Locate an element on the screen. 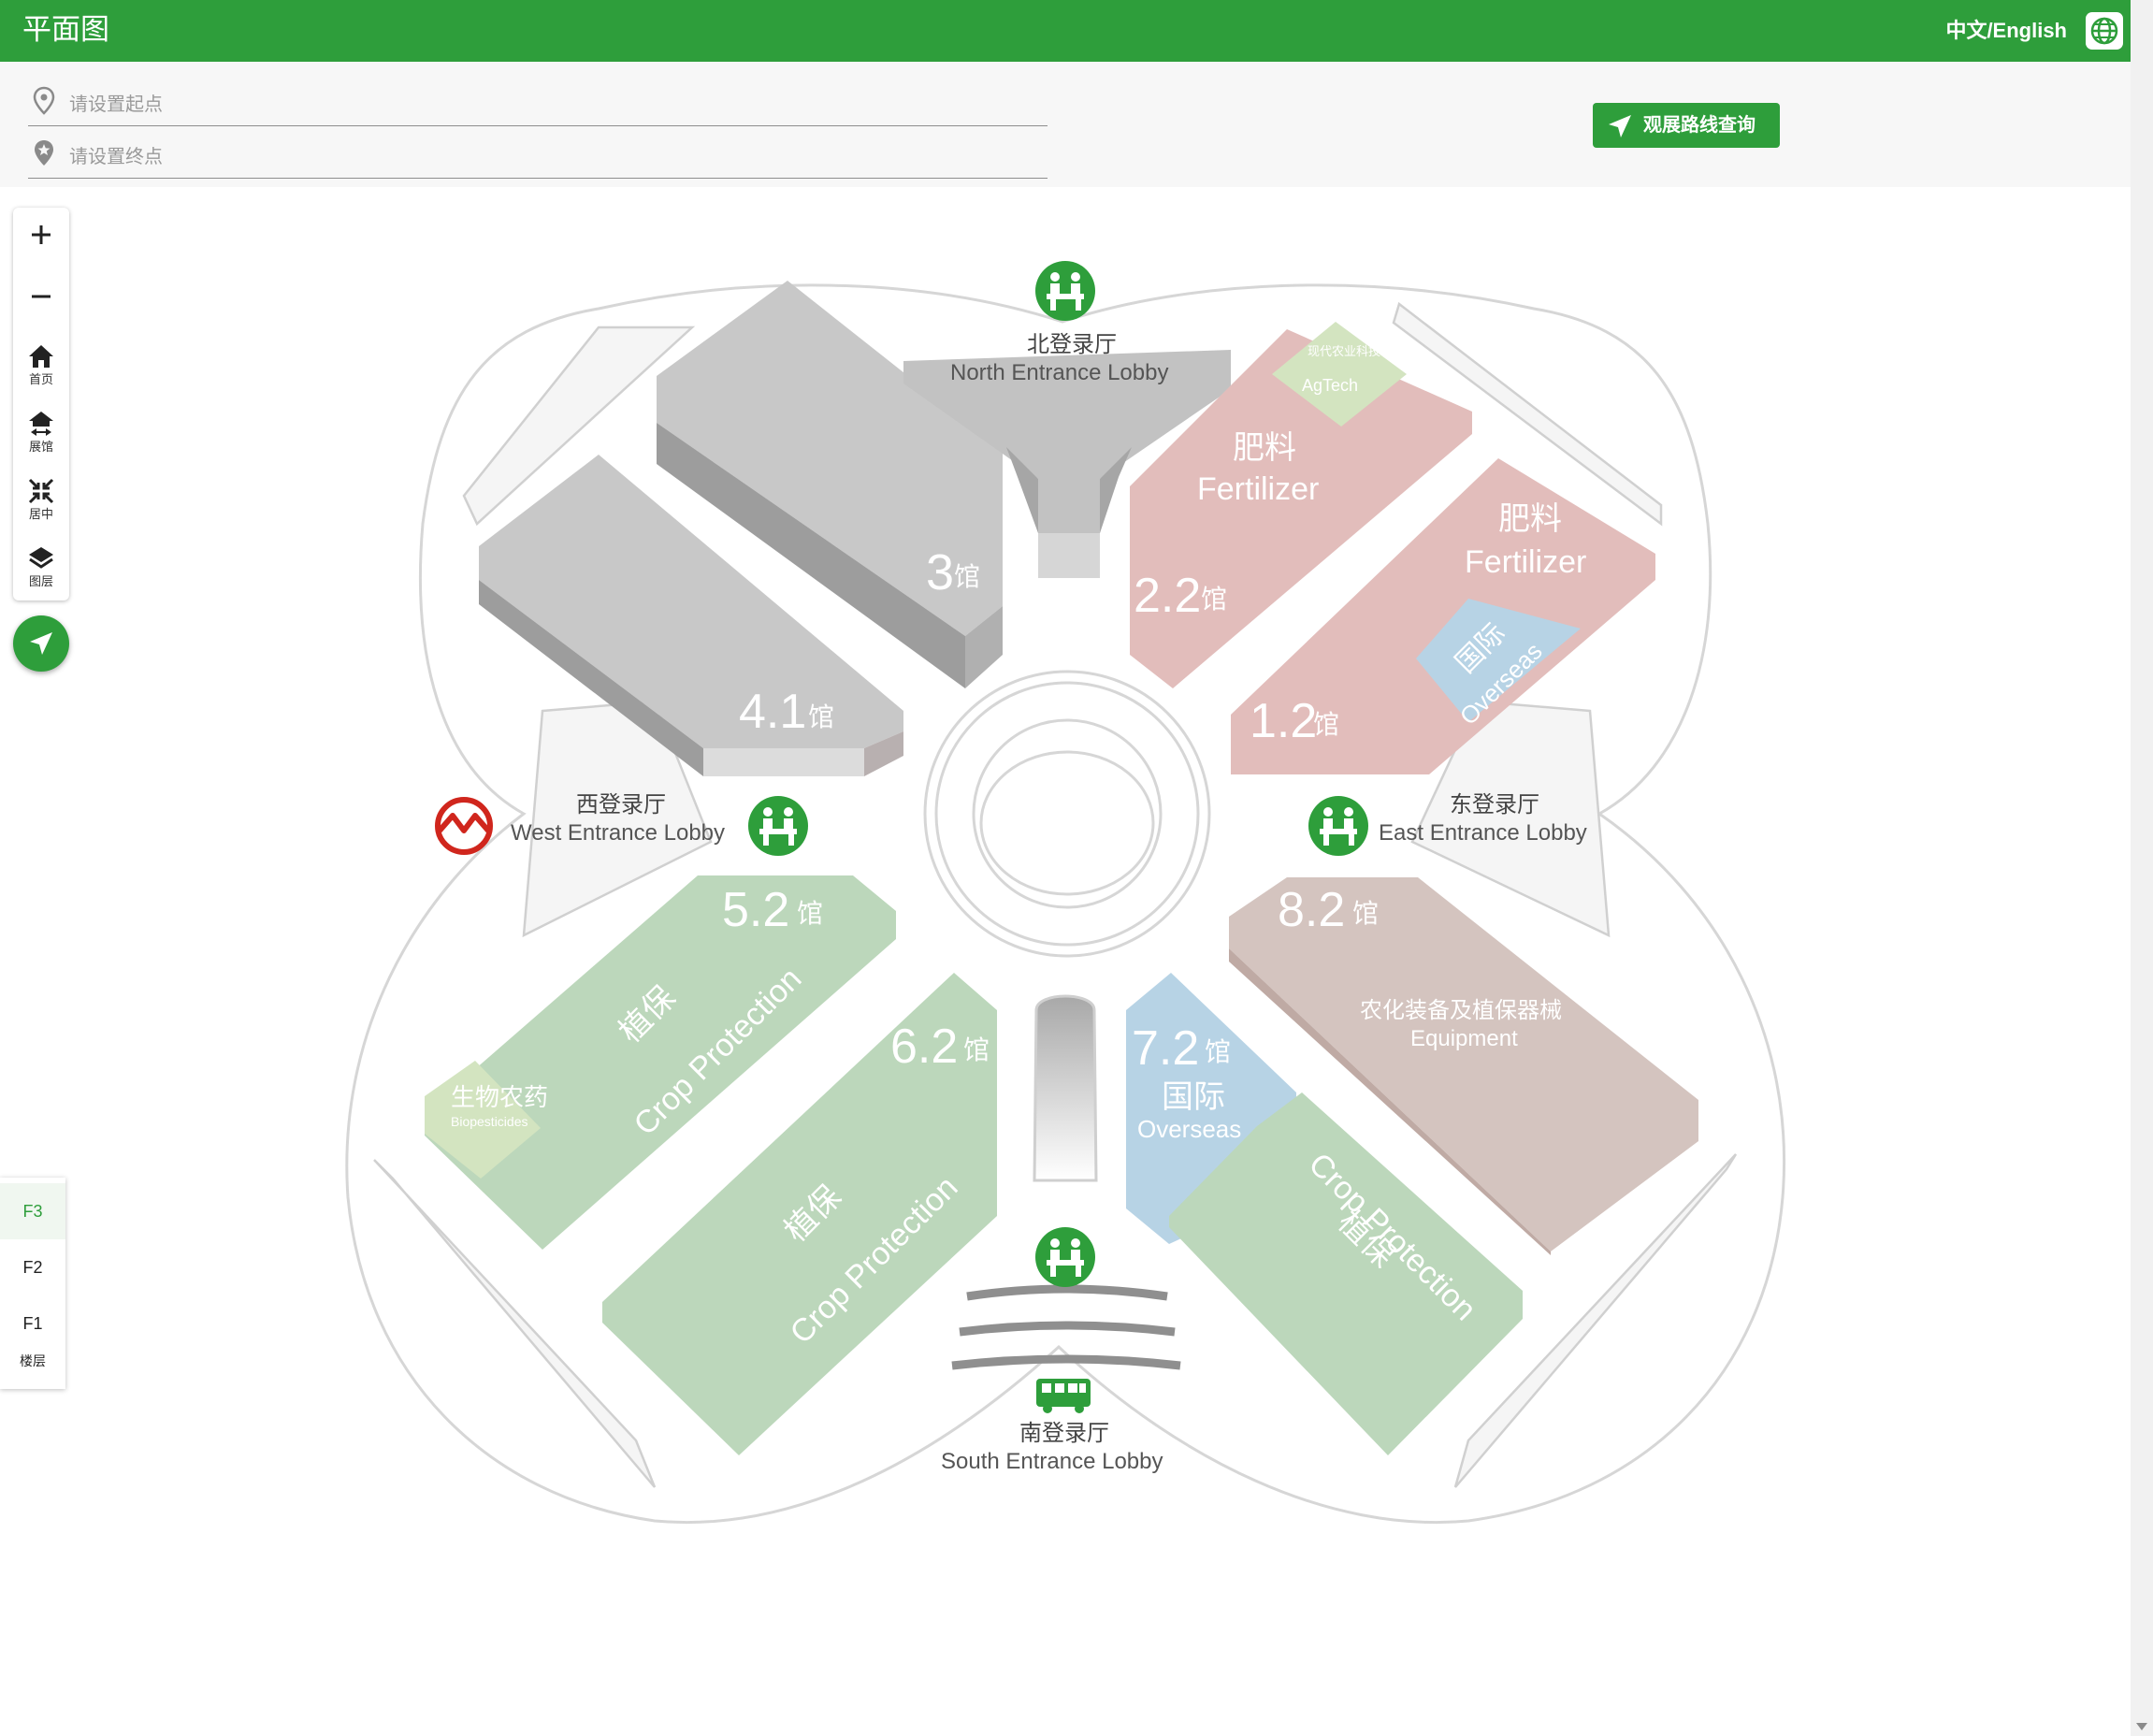  south-lobby-cn: 南登录厅 is located at coordinates (1064, 1433).